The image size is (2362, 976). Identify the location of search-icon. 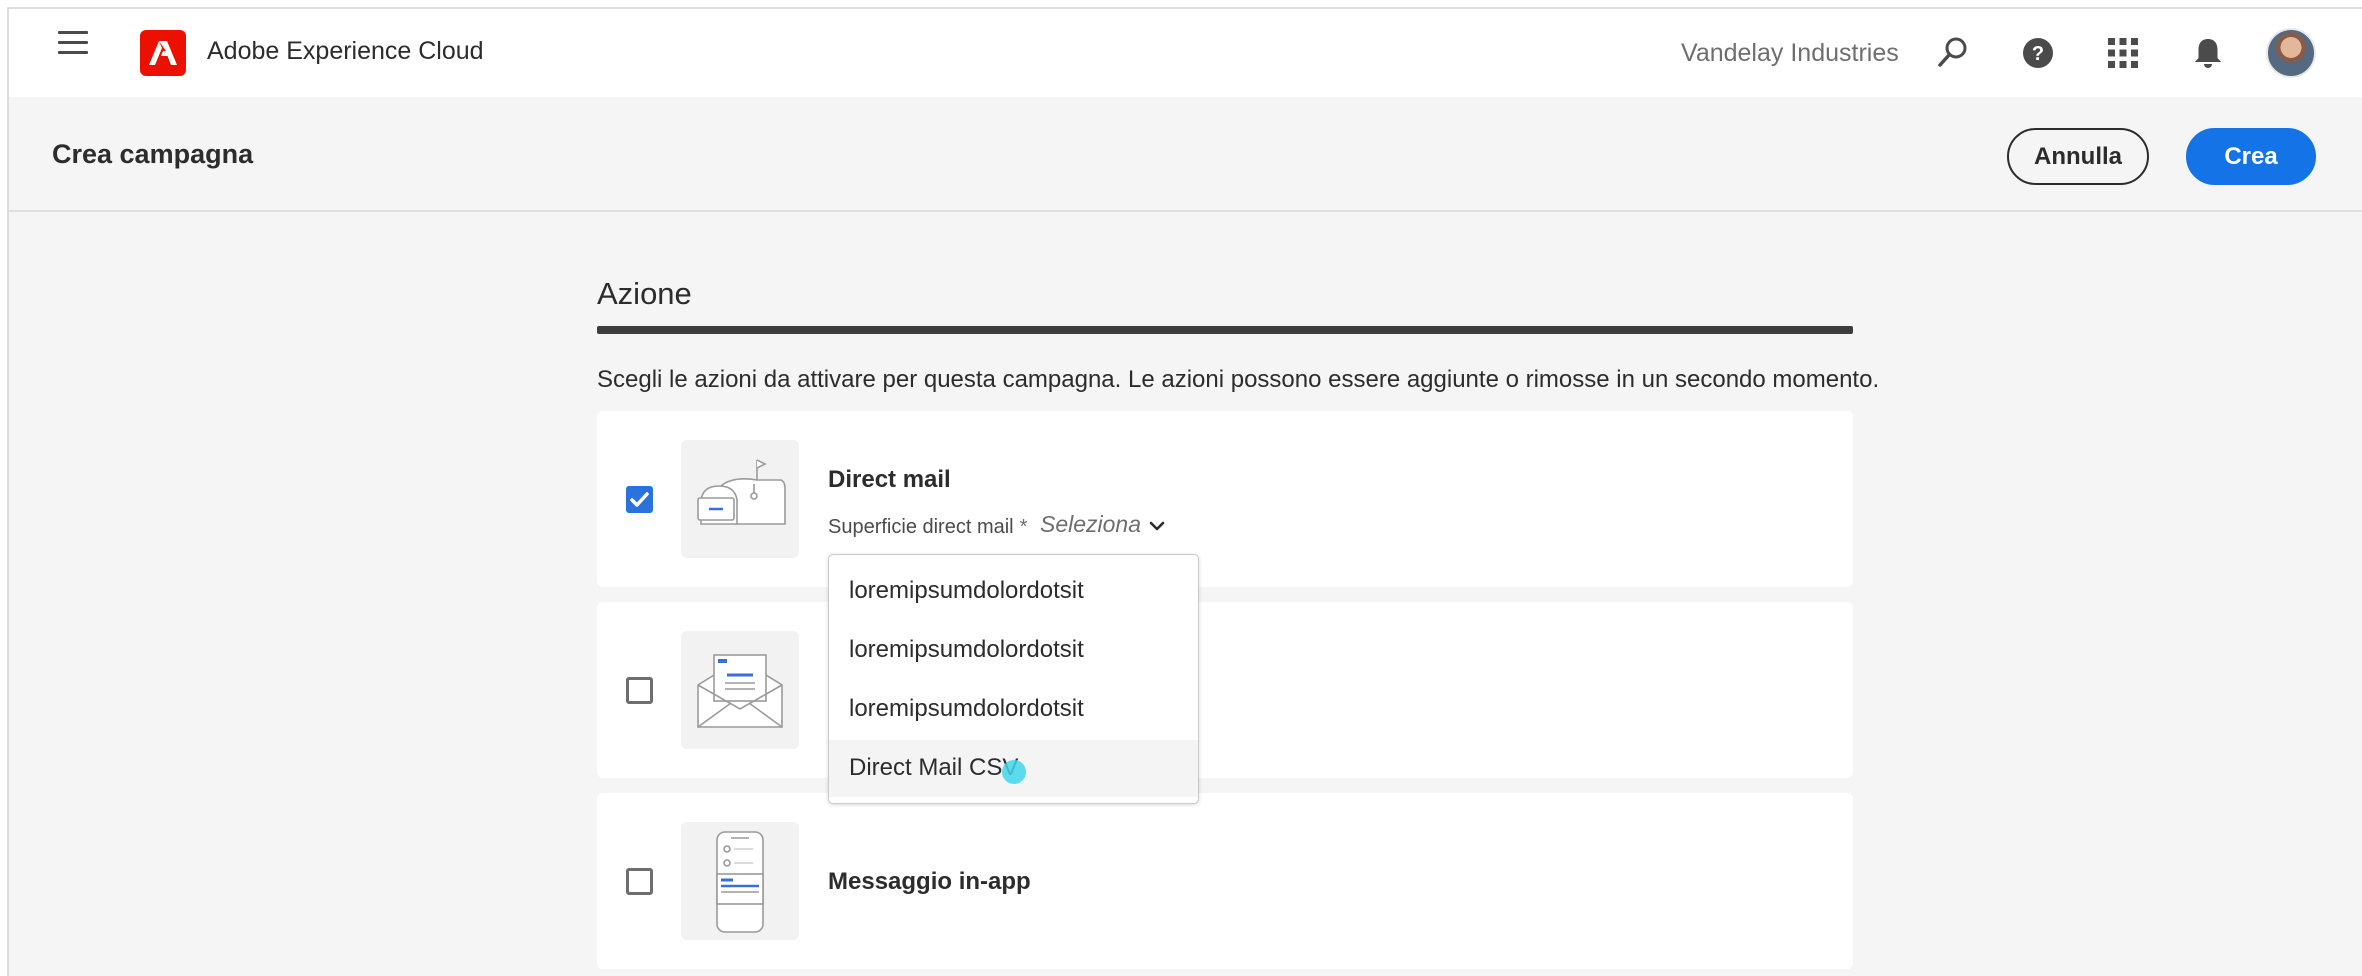
(1953, 53).